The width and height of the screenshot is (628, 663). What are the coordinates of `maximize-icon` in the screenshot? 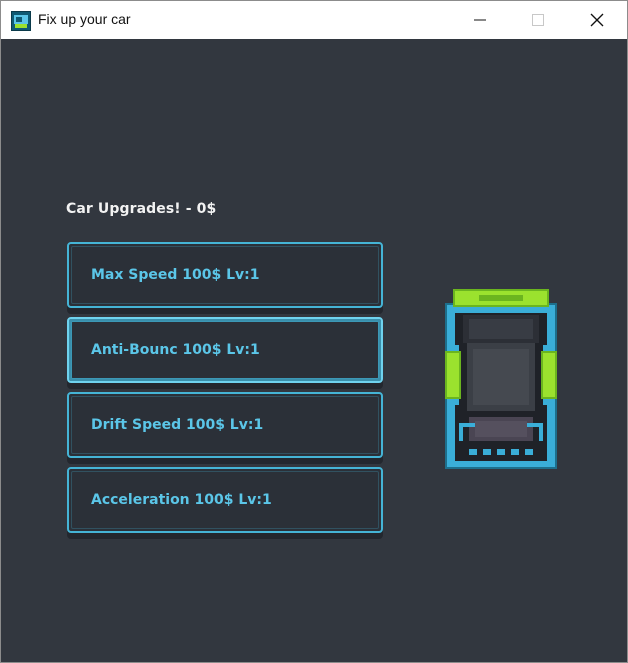 It's located at (538, 20).